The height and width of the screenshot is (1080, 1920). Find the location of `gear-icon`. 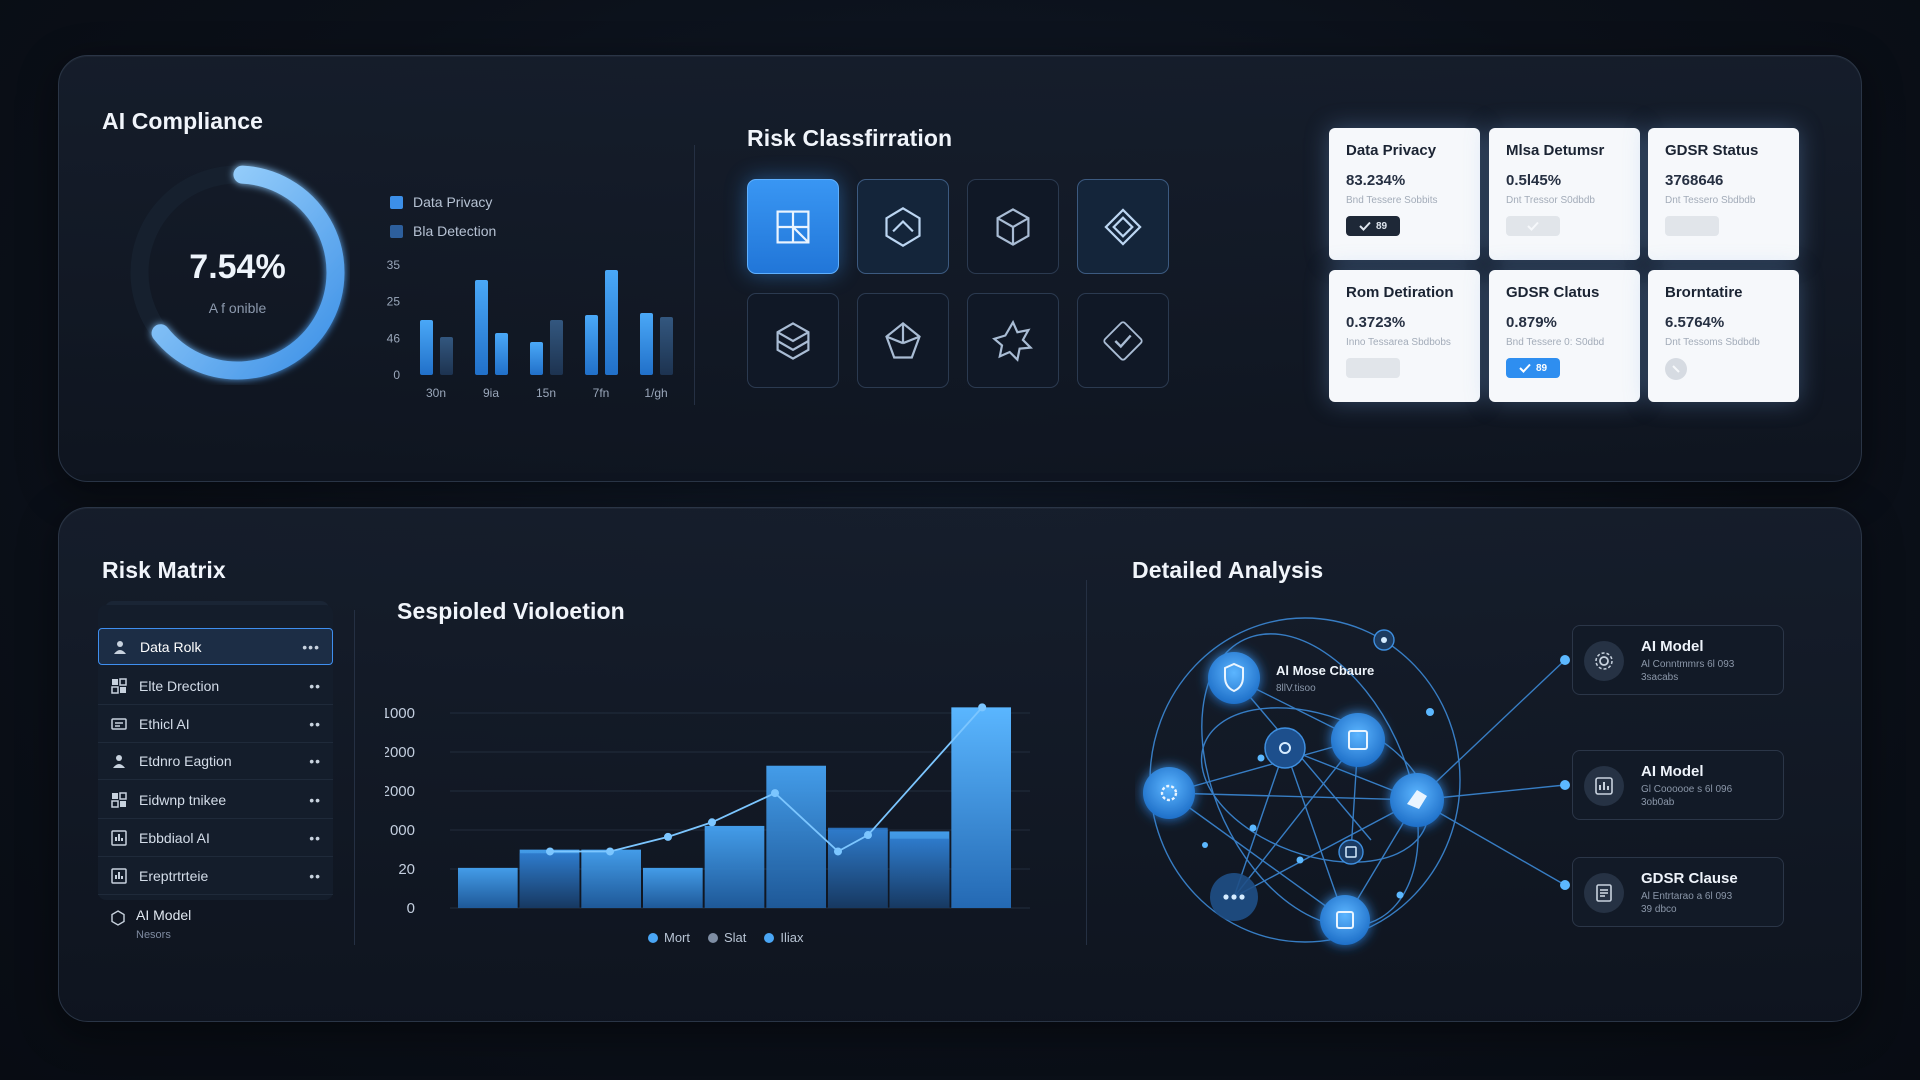

gear-icon is located at coordinates (1604, 661).